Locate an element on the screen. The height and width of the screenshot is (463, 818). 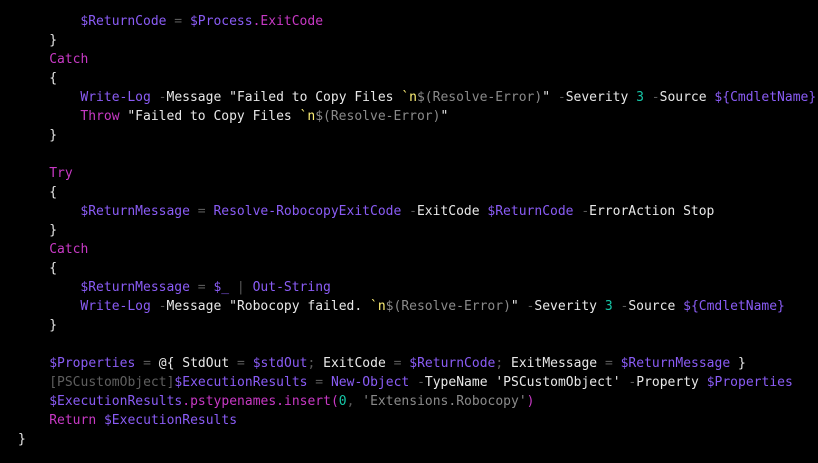
code-line: $ReturnMessage = $_ | Out-String is located at coordinates (409, 287).